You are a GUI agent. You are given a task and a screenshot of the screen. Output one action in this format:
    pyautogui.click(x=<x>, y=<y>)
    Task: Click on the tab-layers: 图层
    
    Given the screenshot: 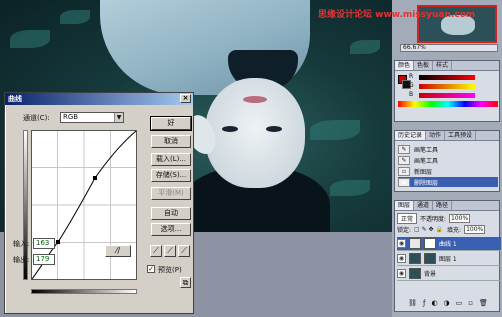 What is the action you would take?
    pyautogui.click(x=405, y=205)
    